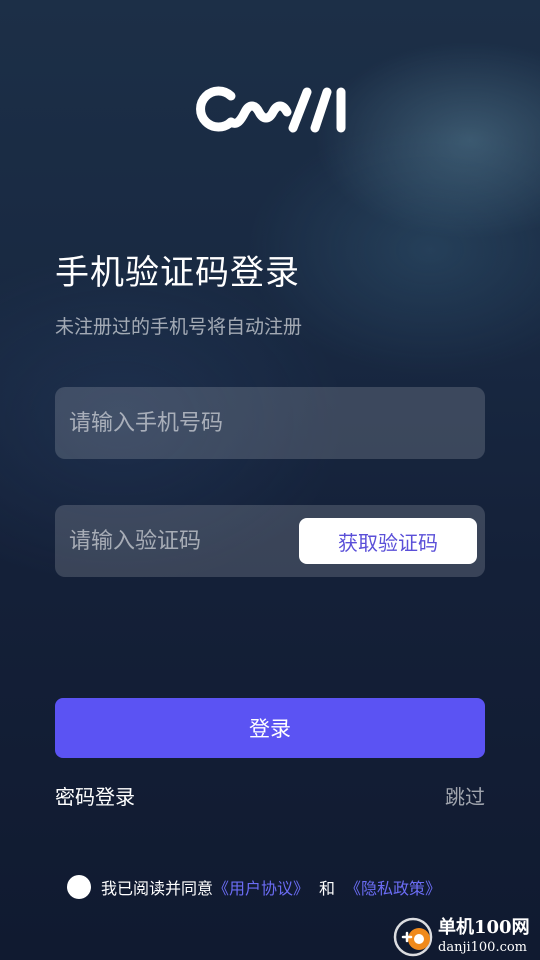 The height and width of the screenshot is (960, 540). Describe the element at coordinates (465, 797) in the screenshot. I see `skip-link: 跳过` at that location.